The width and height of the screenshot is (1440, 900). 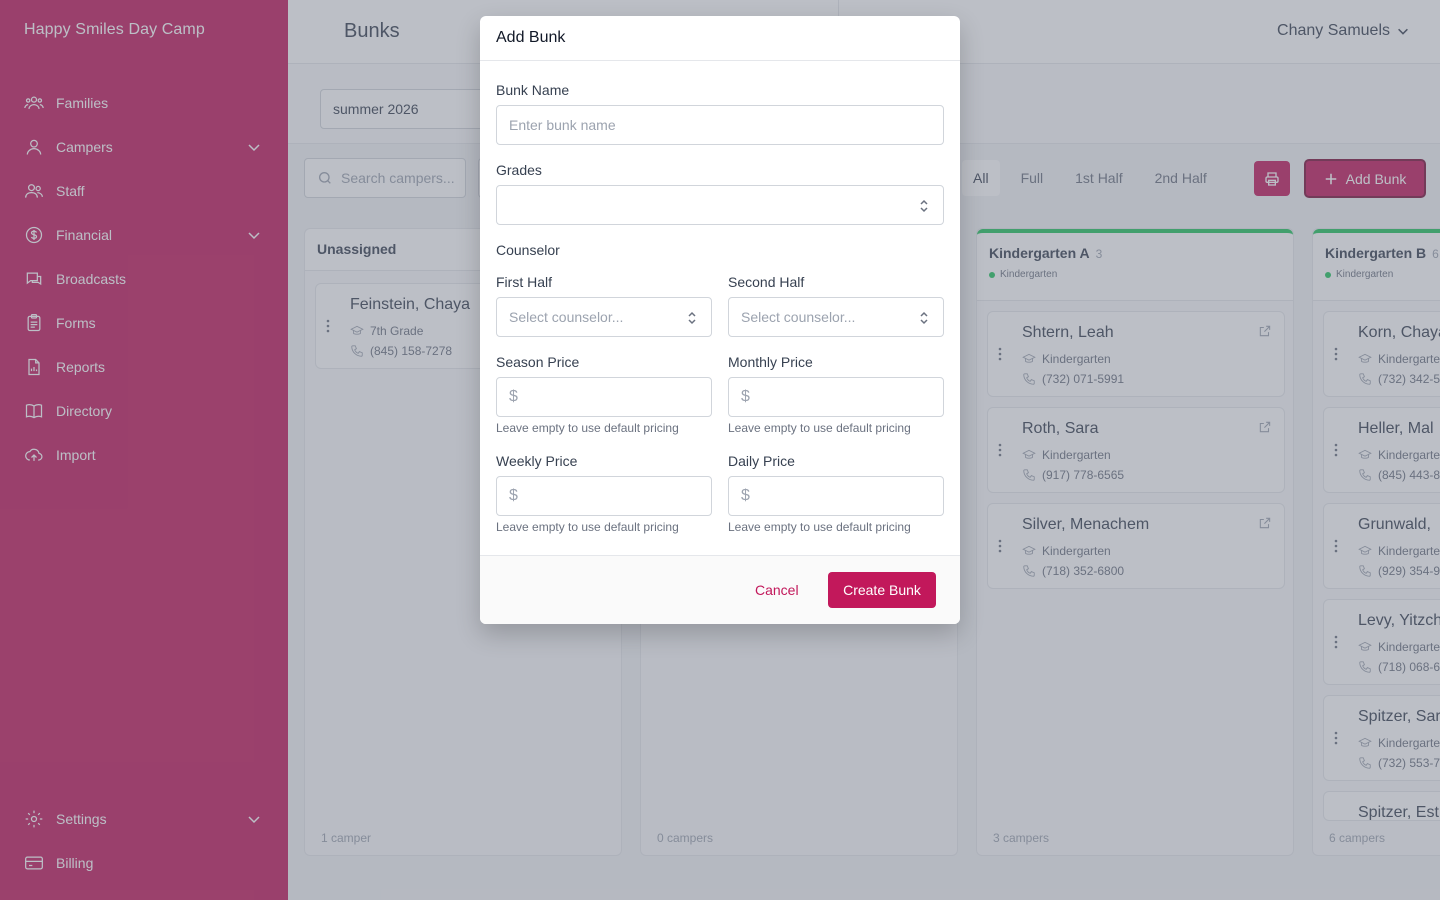 What do you see at coordinates (537, 461) in the screenshot?
I see `weekly-price-label: Weekly Price` at bounding box center [537, 461].